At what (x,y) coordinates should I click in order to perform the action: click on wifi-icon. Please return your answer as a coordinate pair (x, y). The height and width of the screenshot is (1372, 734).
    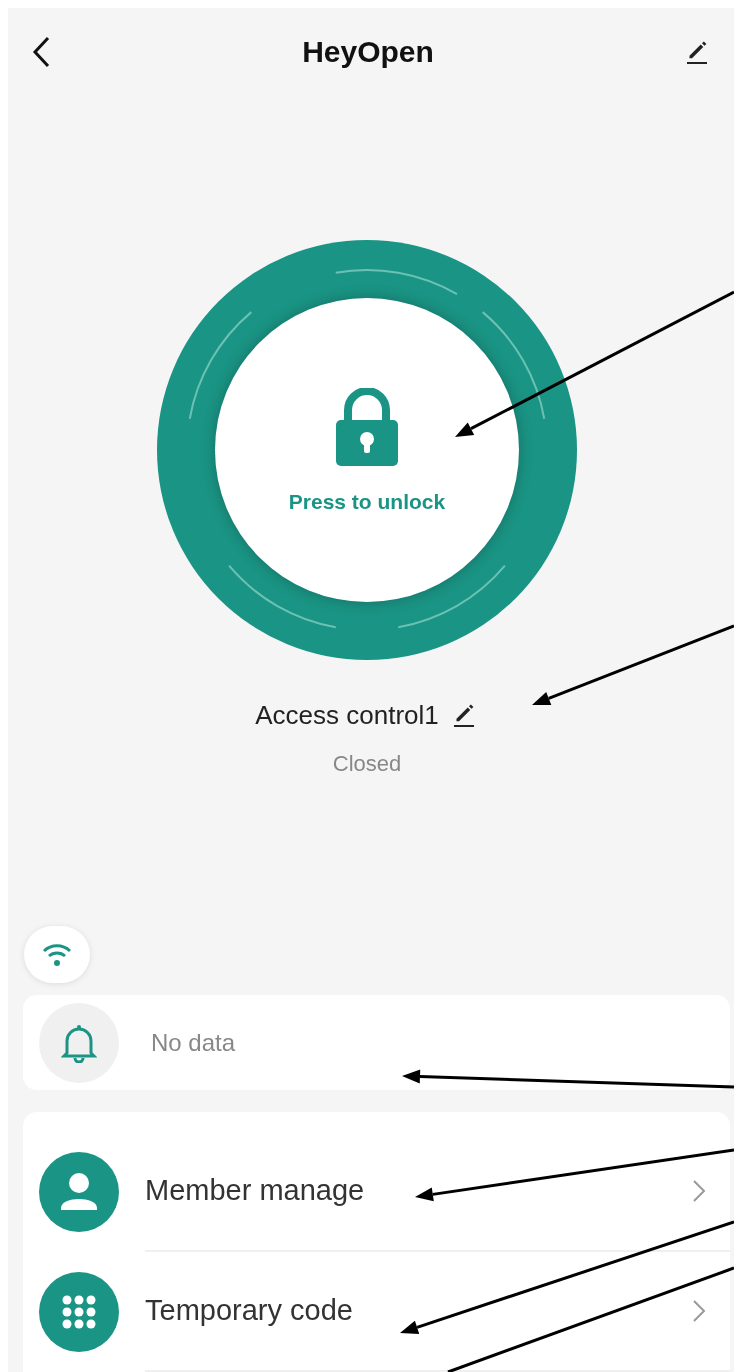
    Looking at the image, I should click on (57, 954).